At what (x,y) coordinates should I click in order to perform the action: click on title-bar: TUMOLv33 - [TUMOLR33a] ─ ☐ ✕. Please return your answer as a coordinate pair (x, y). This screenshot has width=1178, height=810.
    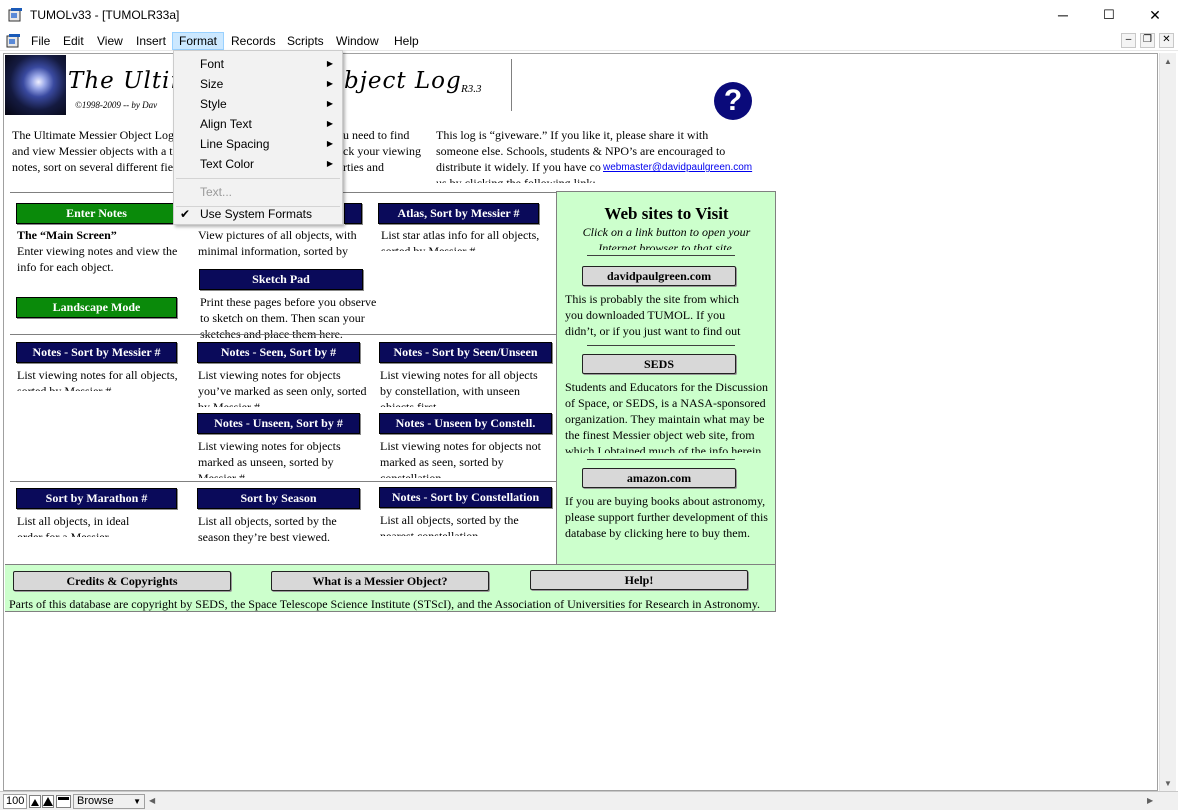
    Looking at the image, I should click on (589, 15).